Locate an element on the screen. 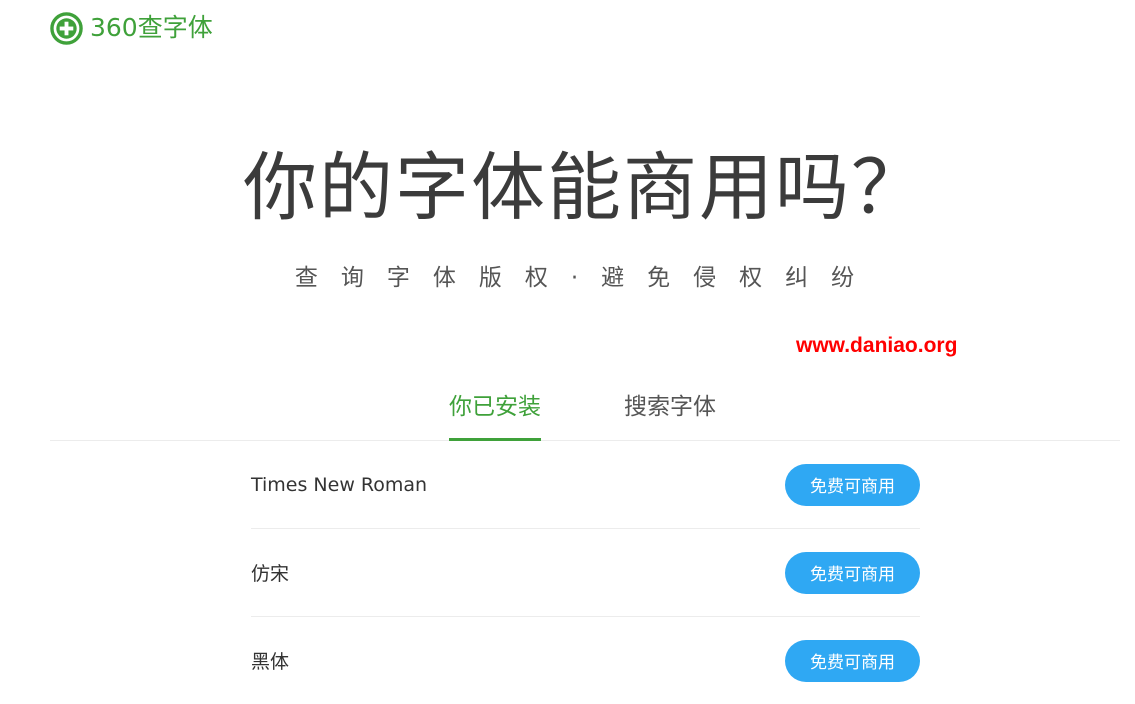  font-name: Times New Roman is located at coordinates (339, 484).